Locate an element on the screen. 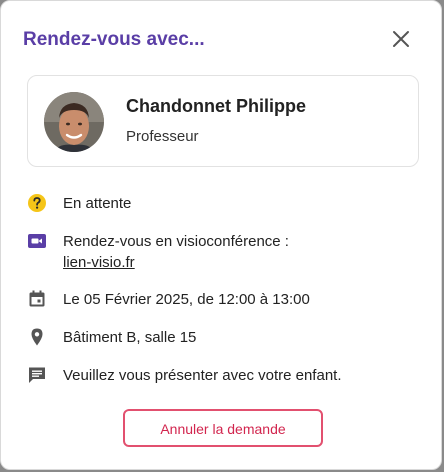  date-text: Le 05 Février 2025, de 12:00 à 13:00 is located at coordinates (186, 299).